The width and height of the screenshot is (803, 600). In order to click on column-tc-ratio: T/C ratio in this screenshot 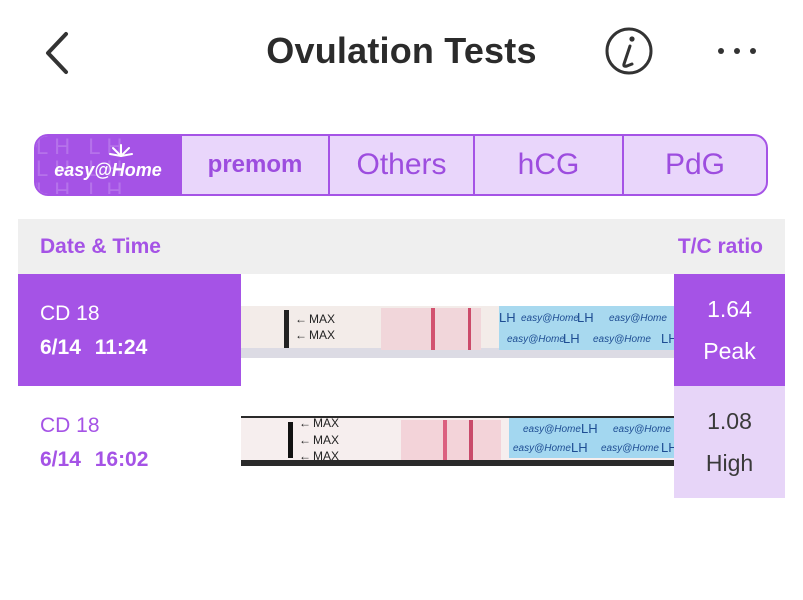, I will do `click(720, 246)`.